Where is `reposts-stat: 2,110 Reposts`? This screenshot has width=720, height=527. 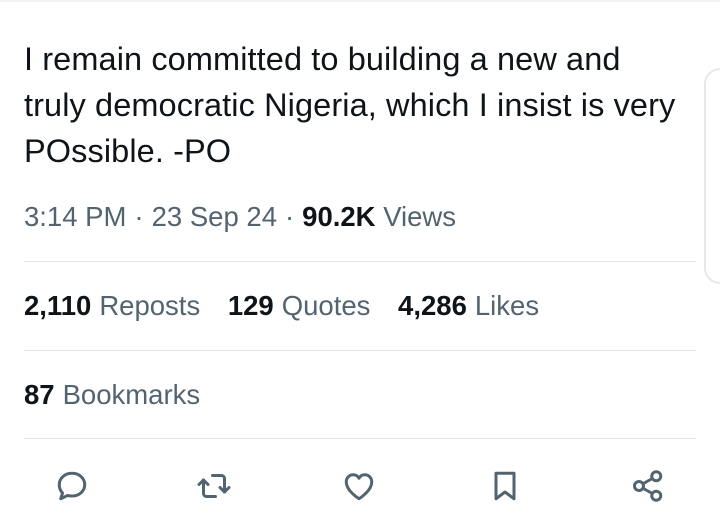
reposts-stat: 2,110 Reposts is located at coordinates (112, 306).